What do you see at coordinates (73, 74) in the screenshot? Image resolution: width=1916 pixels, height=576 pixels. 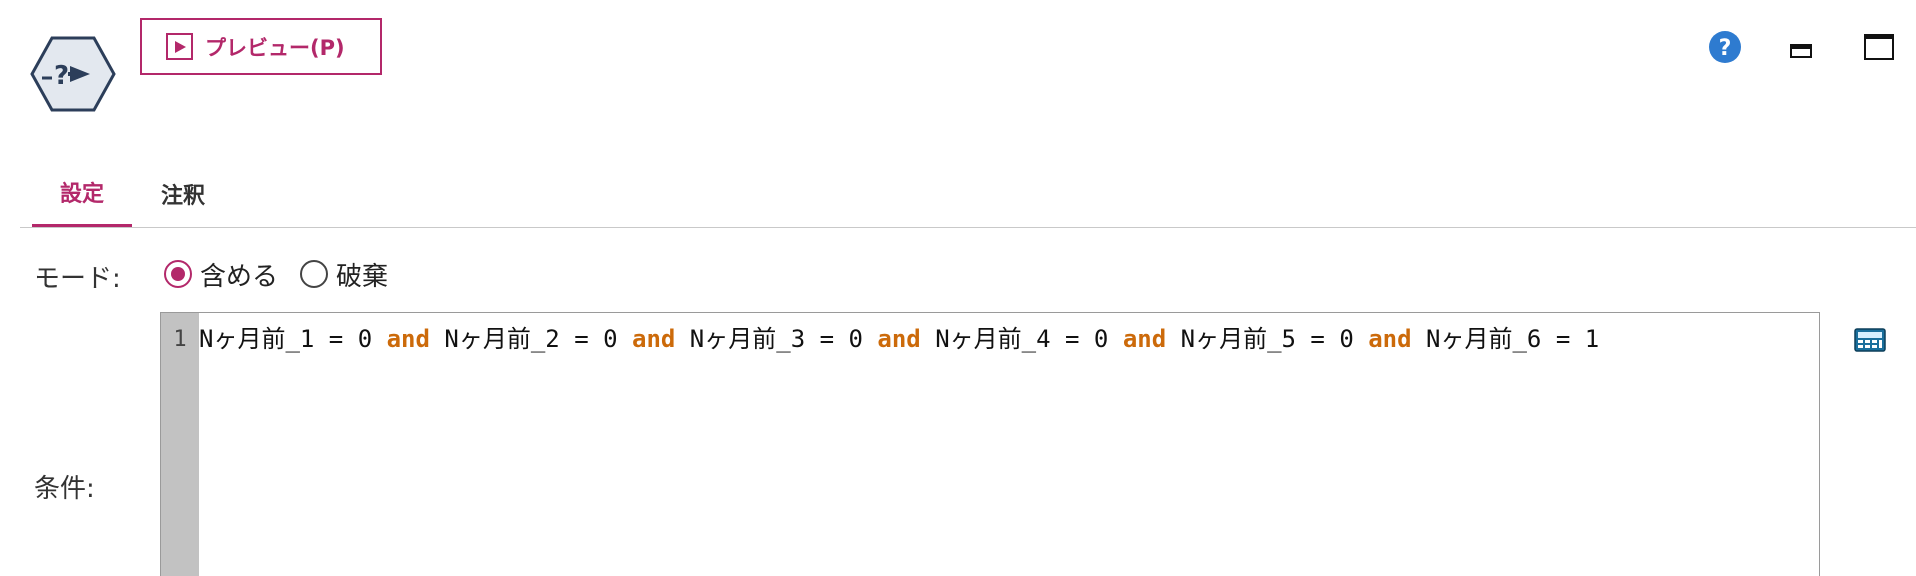 I see `select-node-icon: ?` at bounding box center [73, 74].